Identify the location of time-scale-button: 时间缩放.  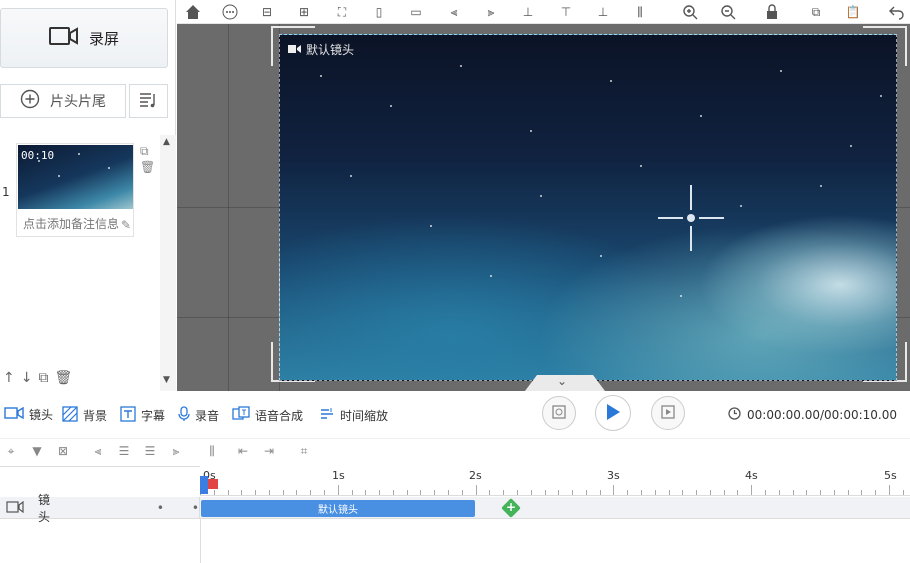
(353, 415).